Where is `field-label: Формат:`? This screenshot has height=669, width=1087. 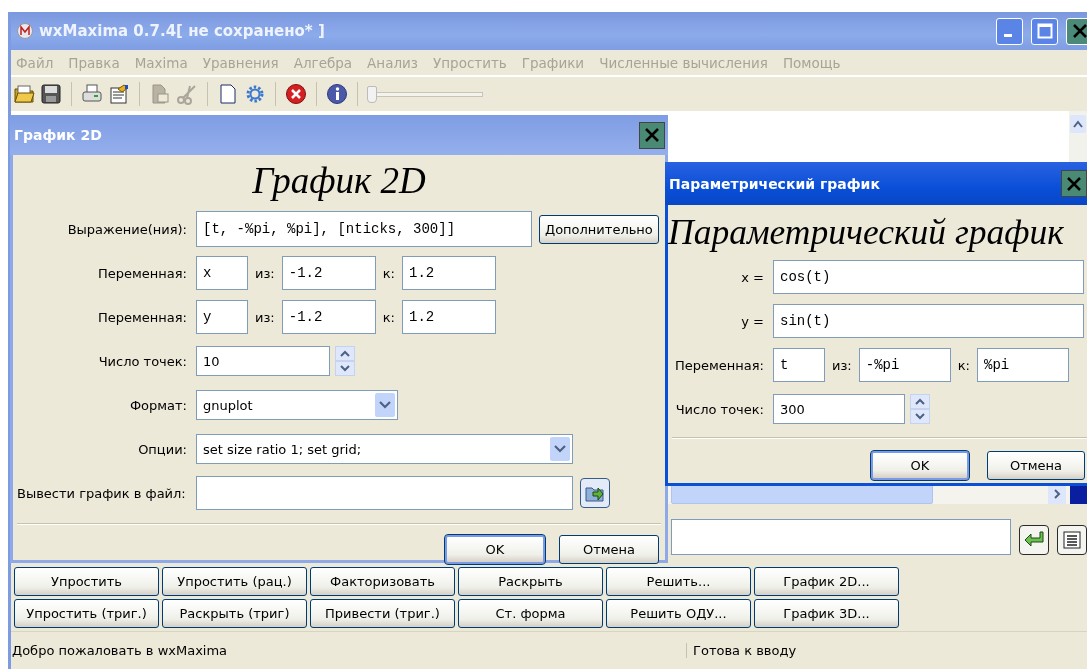
field-label: Формат: is located at coordinates (157, 405).